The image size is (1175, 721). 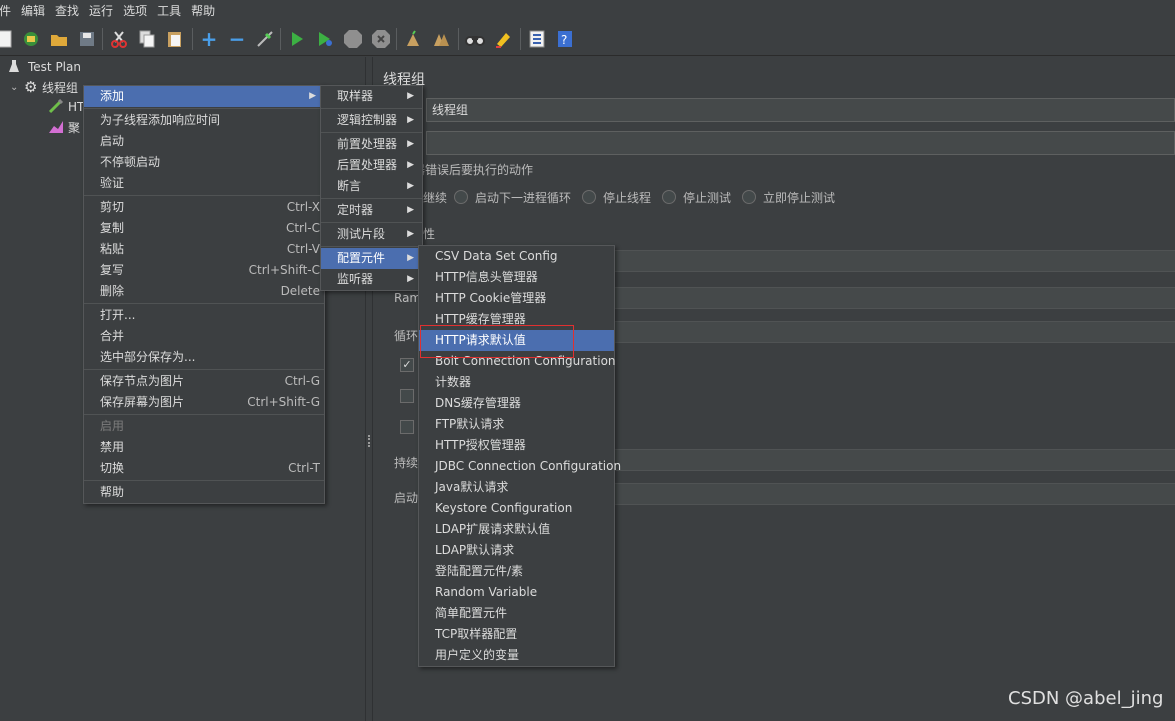 What do you see at coordinates (101, 11) in the screenshot?
I see `menubar-item: 运行` at bounding box center [101, 11].